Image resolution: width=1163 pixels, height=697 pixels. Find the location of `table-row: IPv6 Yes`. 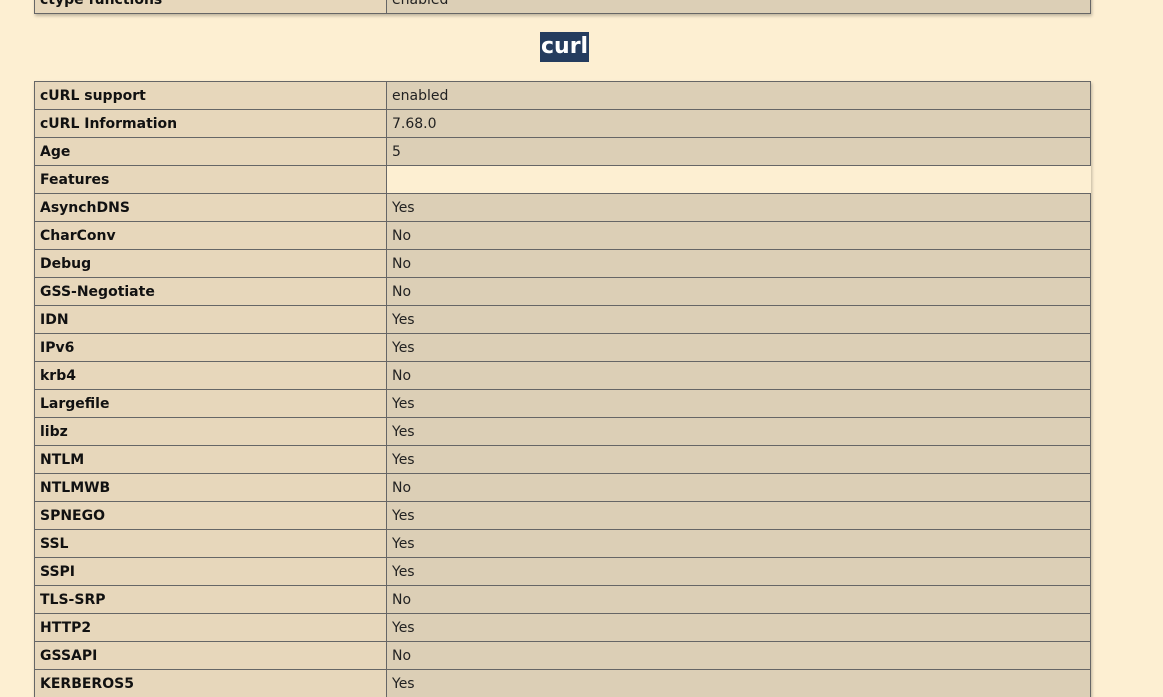

table-row: IPv6 Yes is located at coordinates (562, 347).